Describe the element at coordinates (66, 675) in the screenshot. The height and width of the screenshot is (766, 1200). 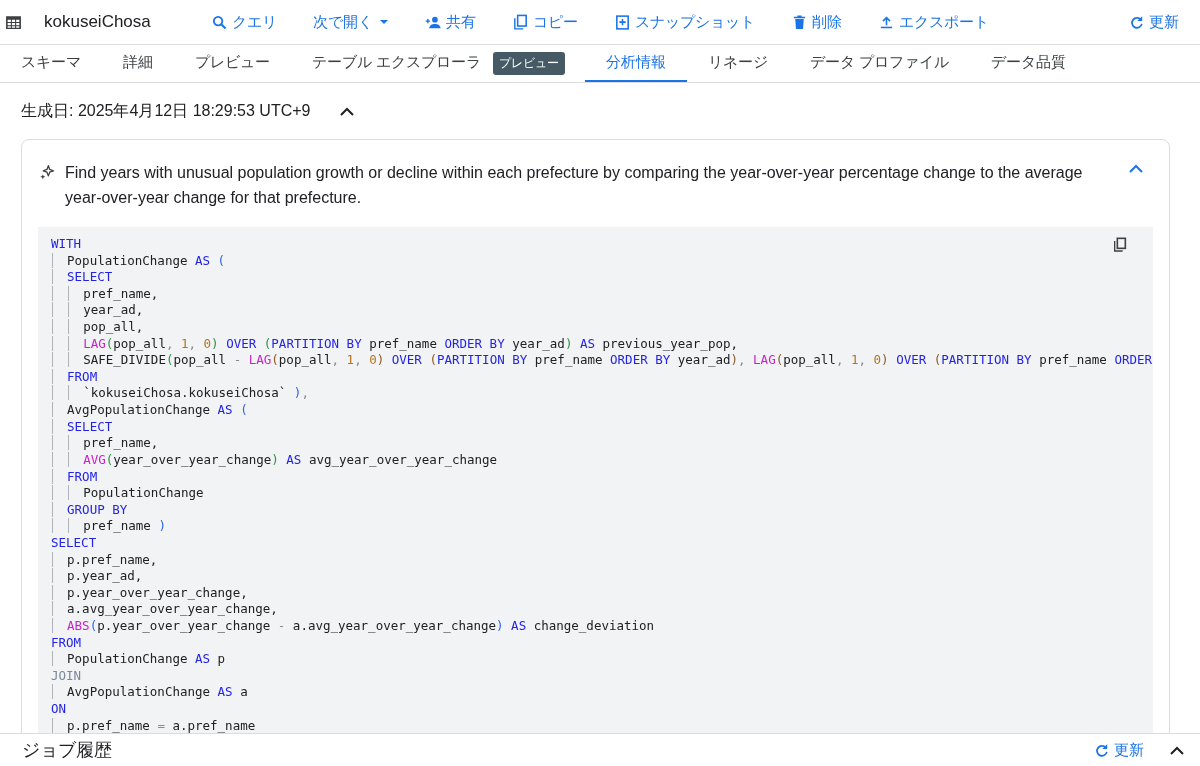
I see `code-line: JOIN` at that location.